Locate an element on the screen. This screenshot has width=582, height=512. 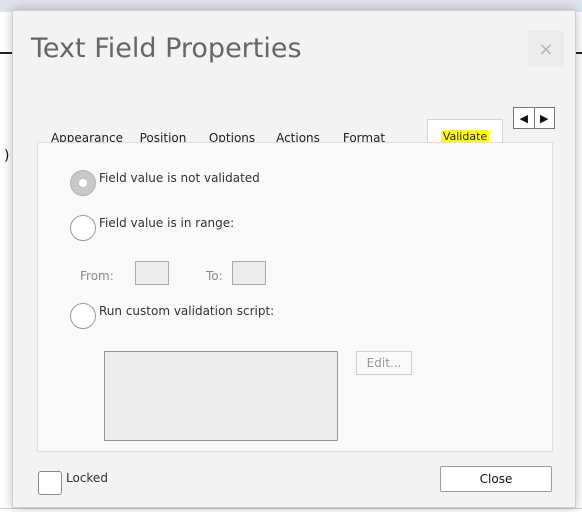
radio-custom-script is located at coordinates (83, 316).